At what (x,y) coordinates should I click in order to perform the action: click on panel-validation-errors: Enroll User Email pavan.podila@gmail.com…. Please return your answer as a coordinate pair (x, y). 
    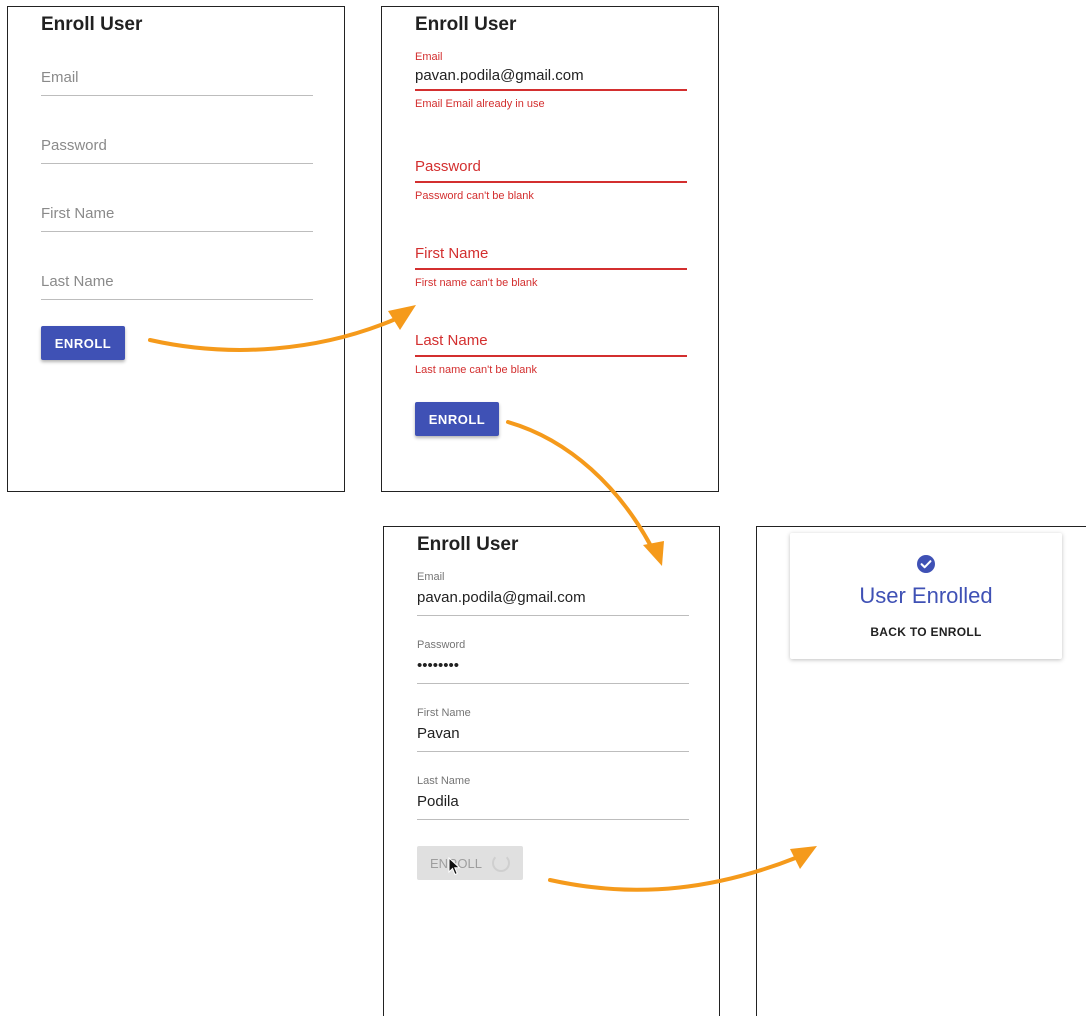
    Looking at the image, I should click on (550, 249).